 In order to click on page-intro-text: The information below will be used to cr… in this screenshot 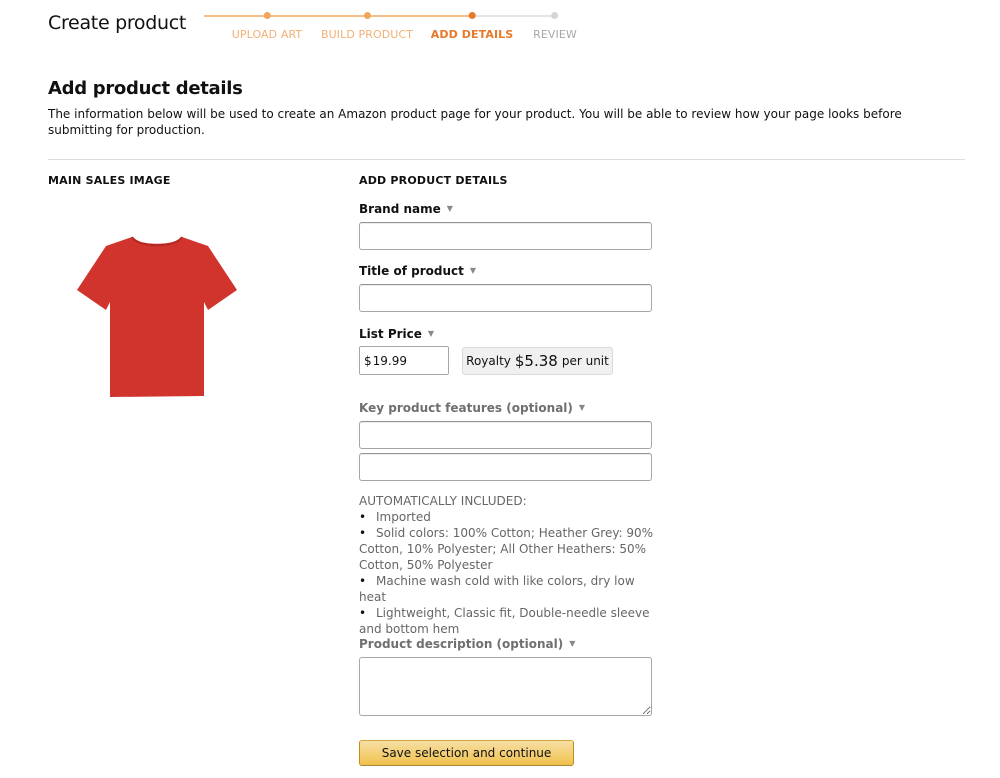, I will do `click(475, 122)`.